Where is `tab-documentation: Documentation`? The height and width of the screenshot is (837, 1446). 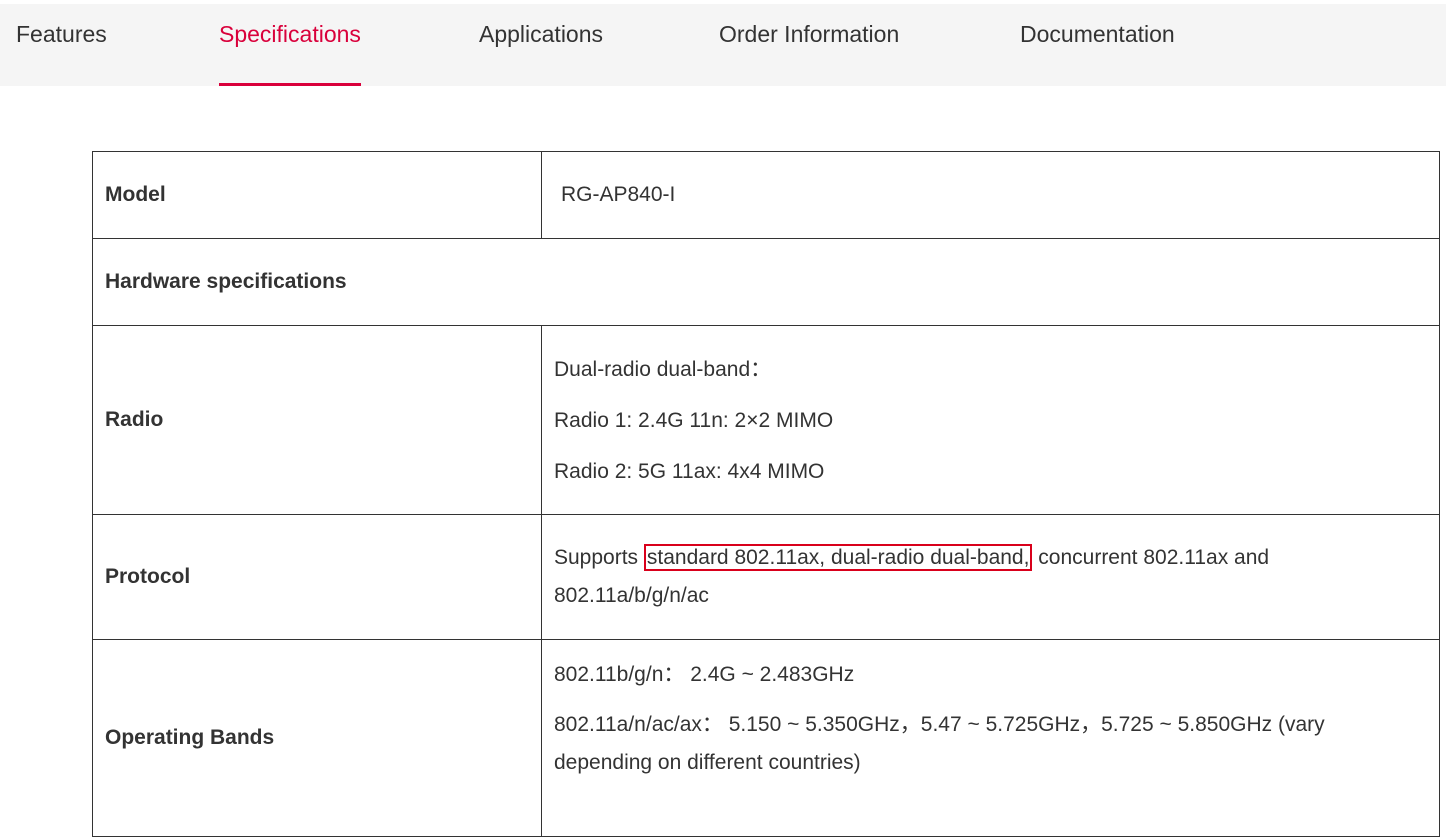
tab-documentation: Documentation is located at coordinates (1097, 45).